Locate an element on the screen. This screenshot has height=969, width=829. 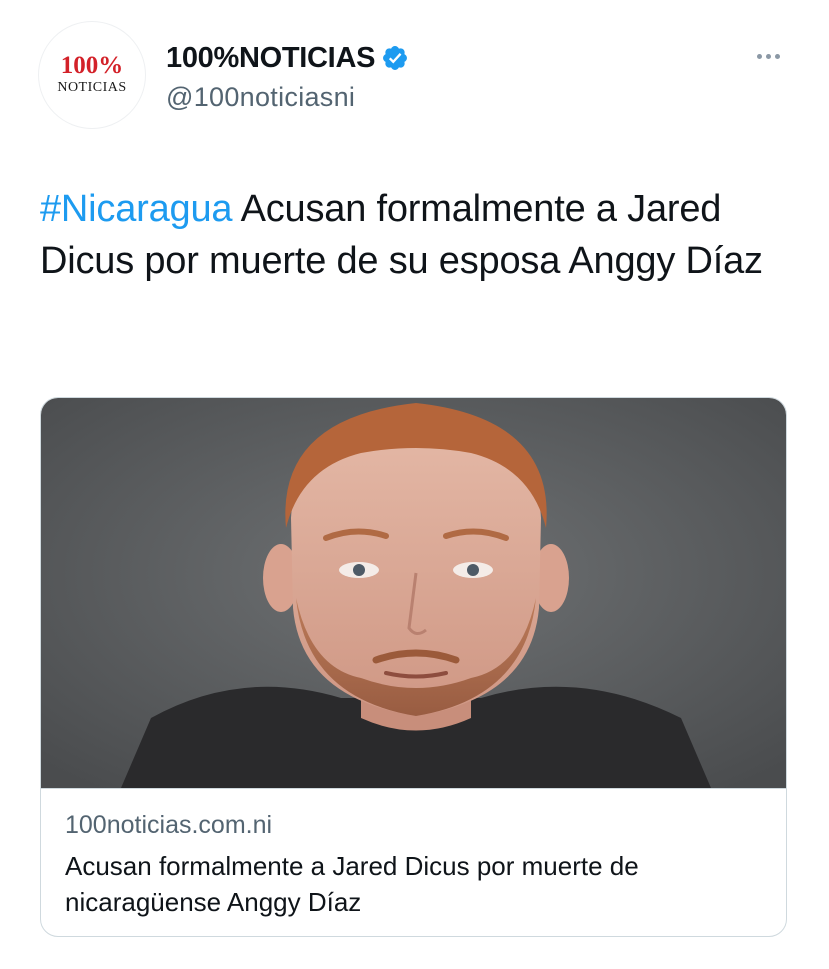
display-name: 100%NOTICIAS is located at coordinates (270, 58).